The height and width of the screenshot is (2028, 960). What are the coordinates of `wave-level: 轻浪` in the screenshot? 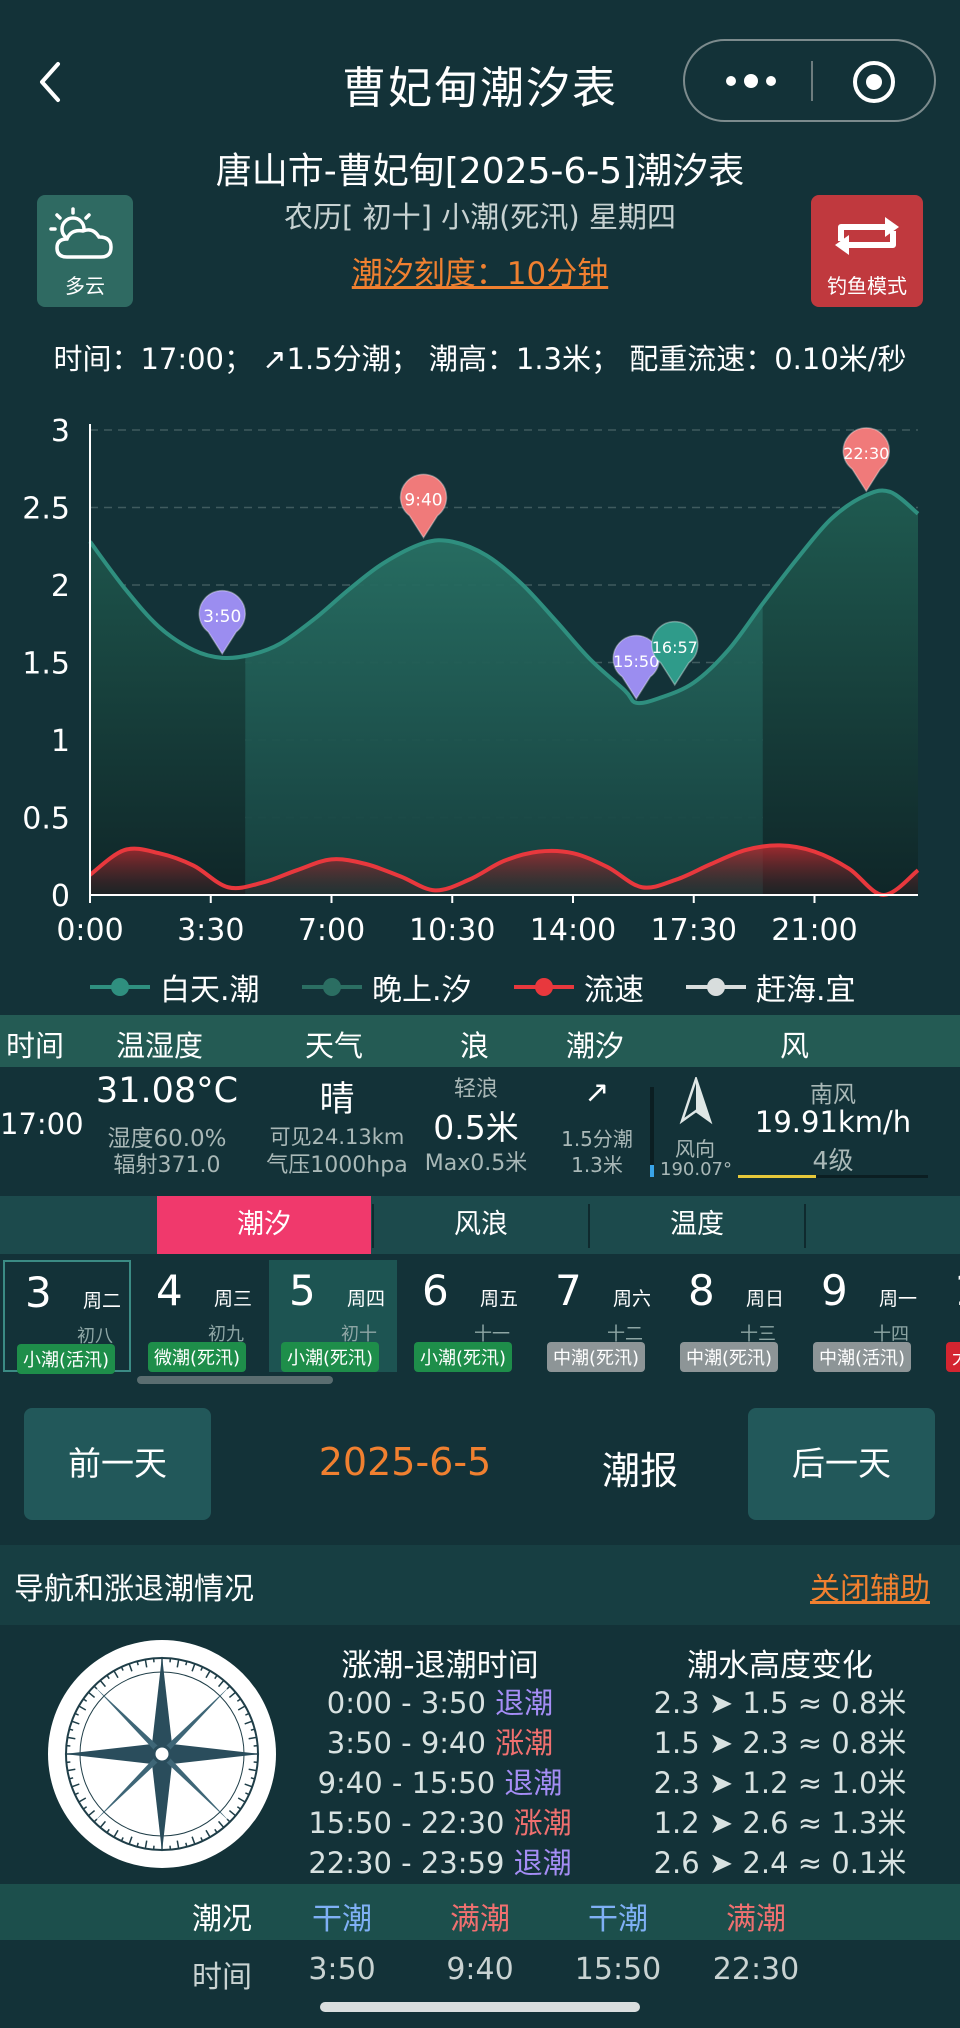 It's located at (475, 1089).